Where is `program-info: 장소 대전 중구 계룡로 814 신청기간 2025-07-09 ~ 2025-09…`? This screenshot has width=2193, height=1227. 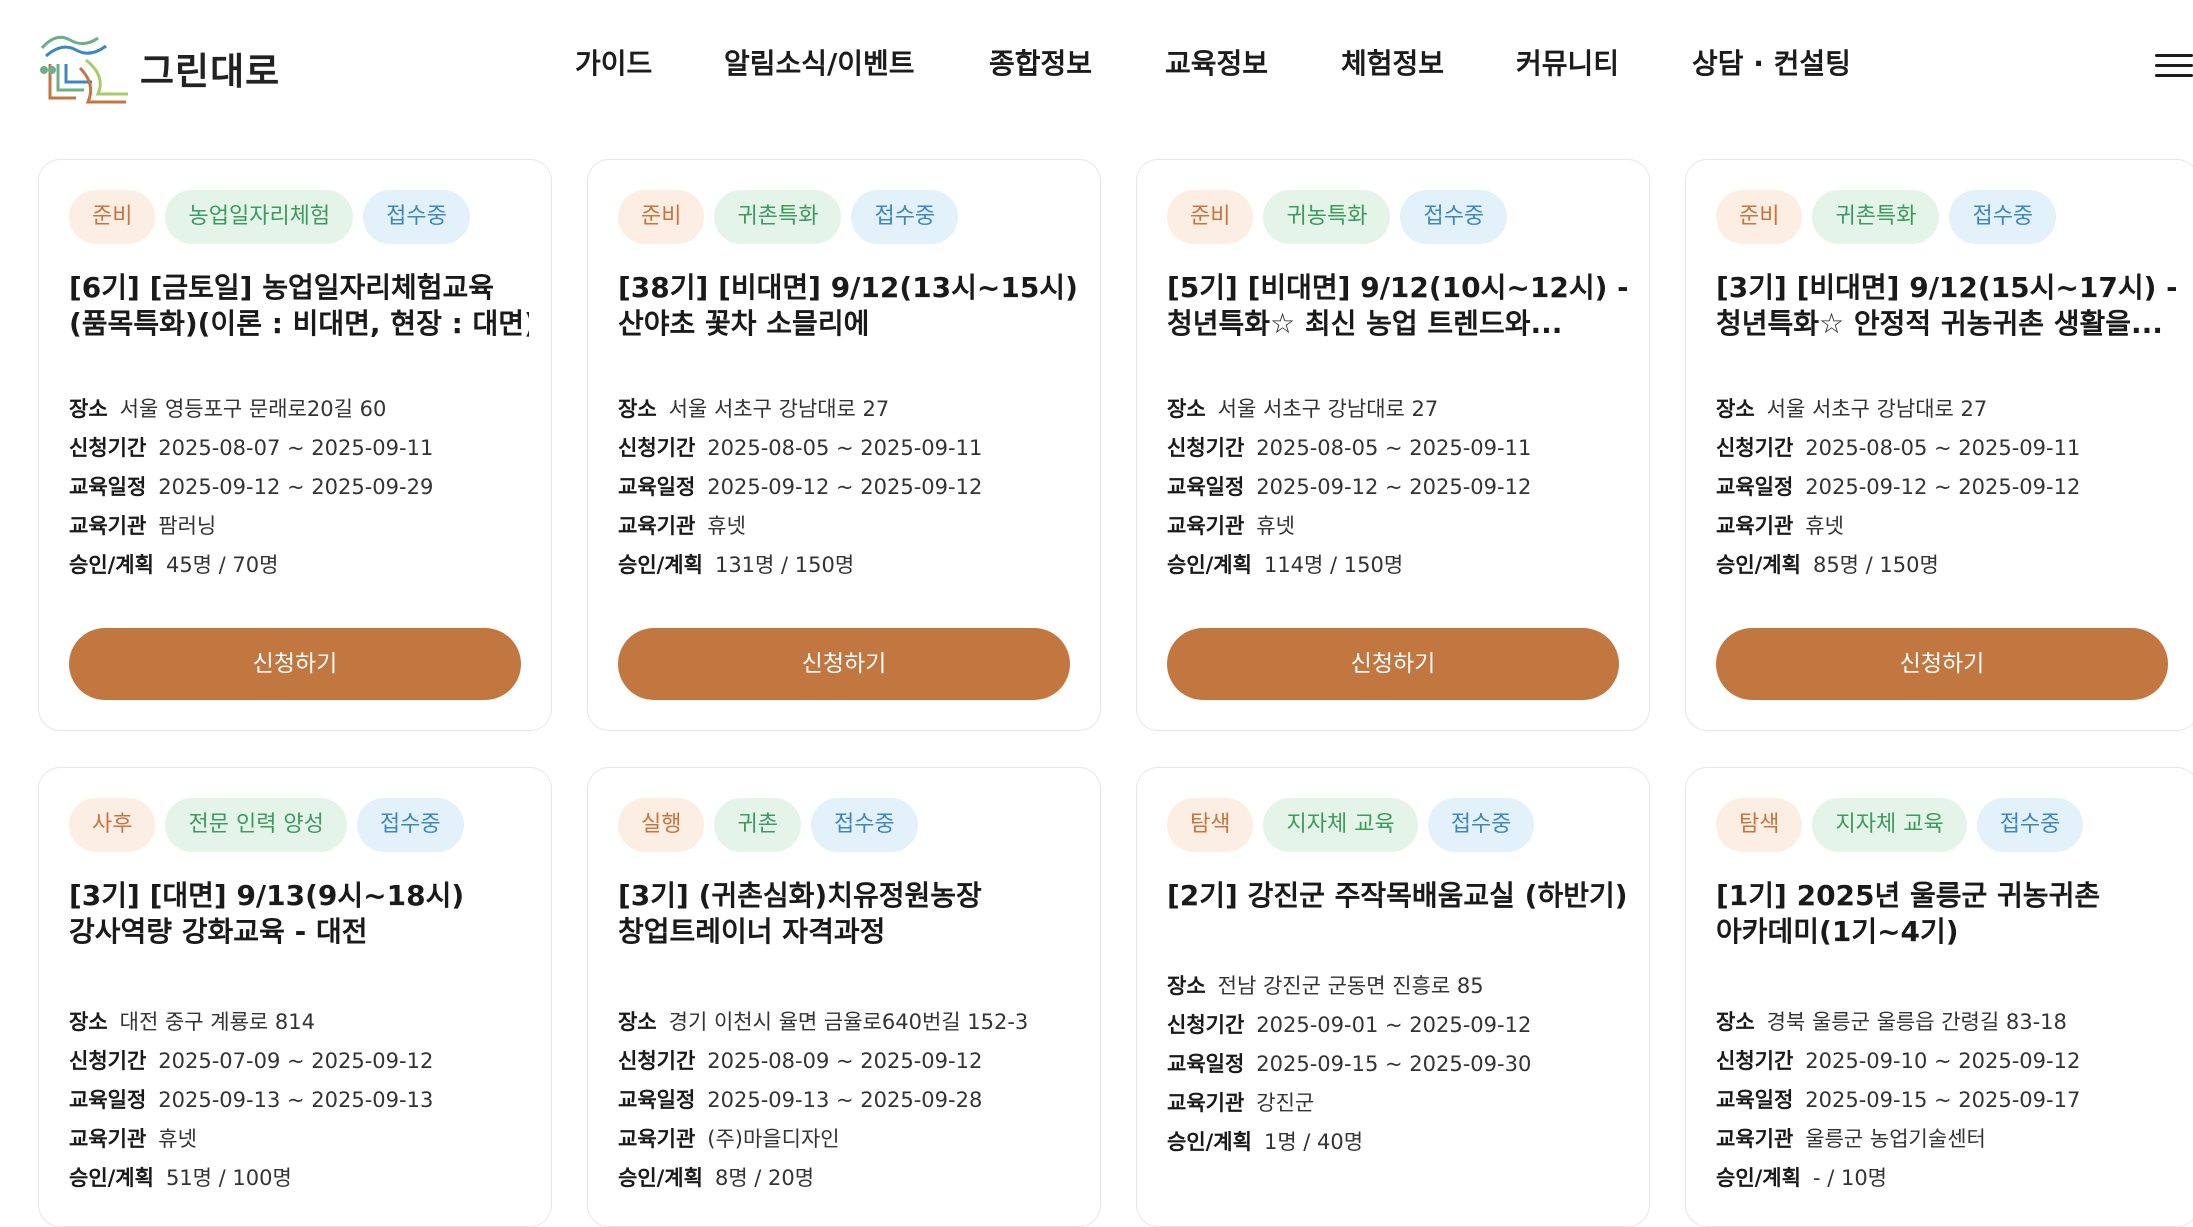
program-info: 장소 대전 중구 계룡로 814 신청기간 2025-07-09 ~ 2025-09… is located at coordinates (299, 1100).